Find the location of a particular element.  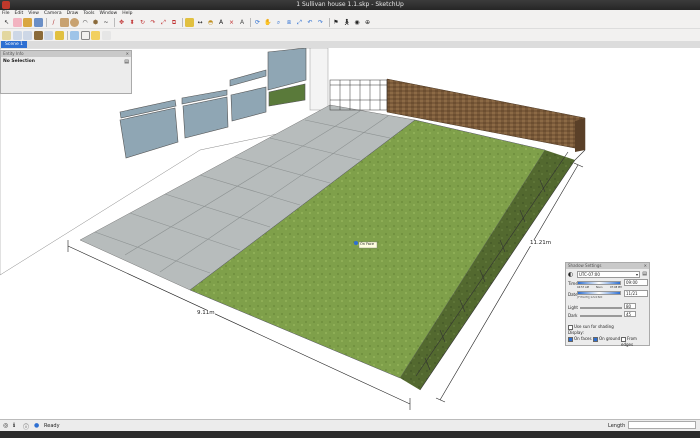

menu-edit: Edit is located at coordinates (19, 13).